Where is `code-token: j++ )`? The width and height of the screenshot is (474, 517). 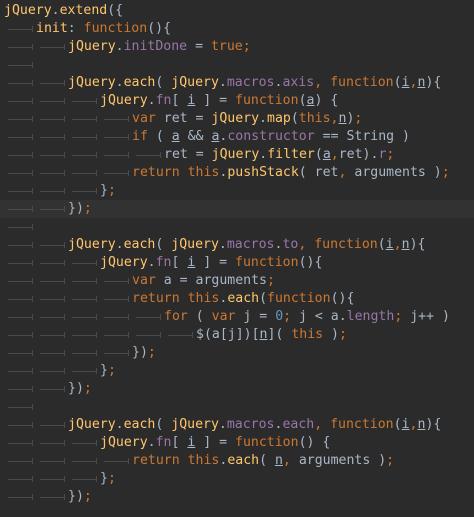 code-token: j++ ) is located at coordinates (430, 316).